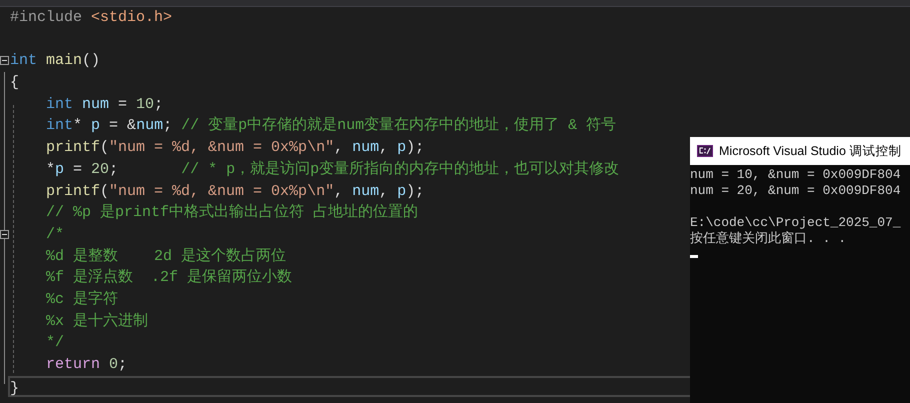 The height and width of the screenshot is (403, 910). I want to click on number-literal: 0, so click(113, 364).